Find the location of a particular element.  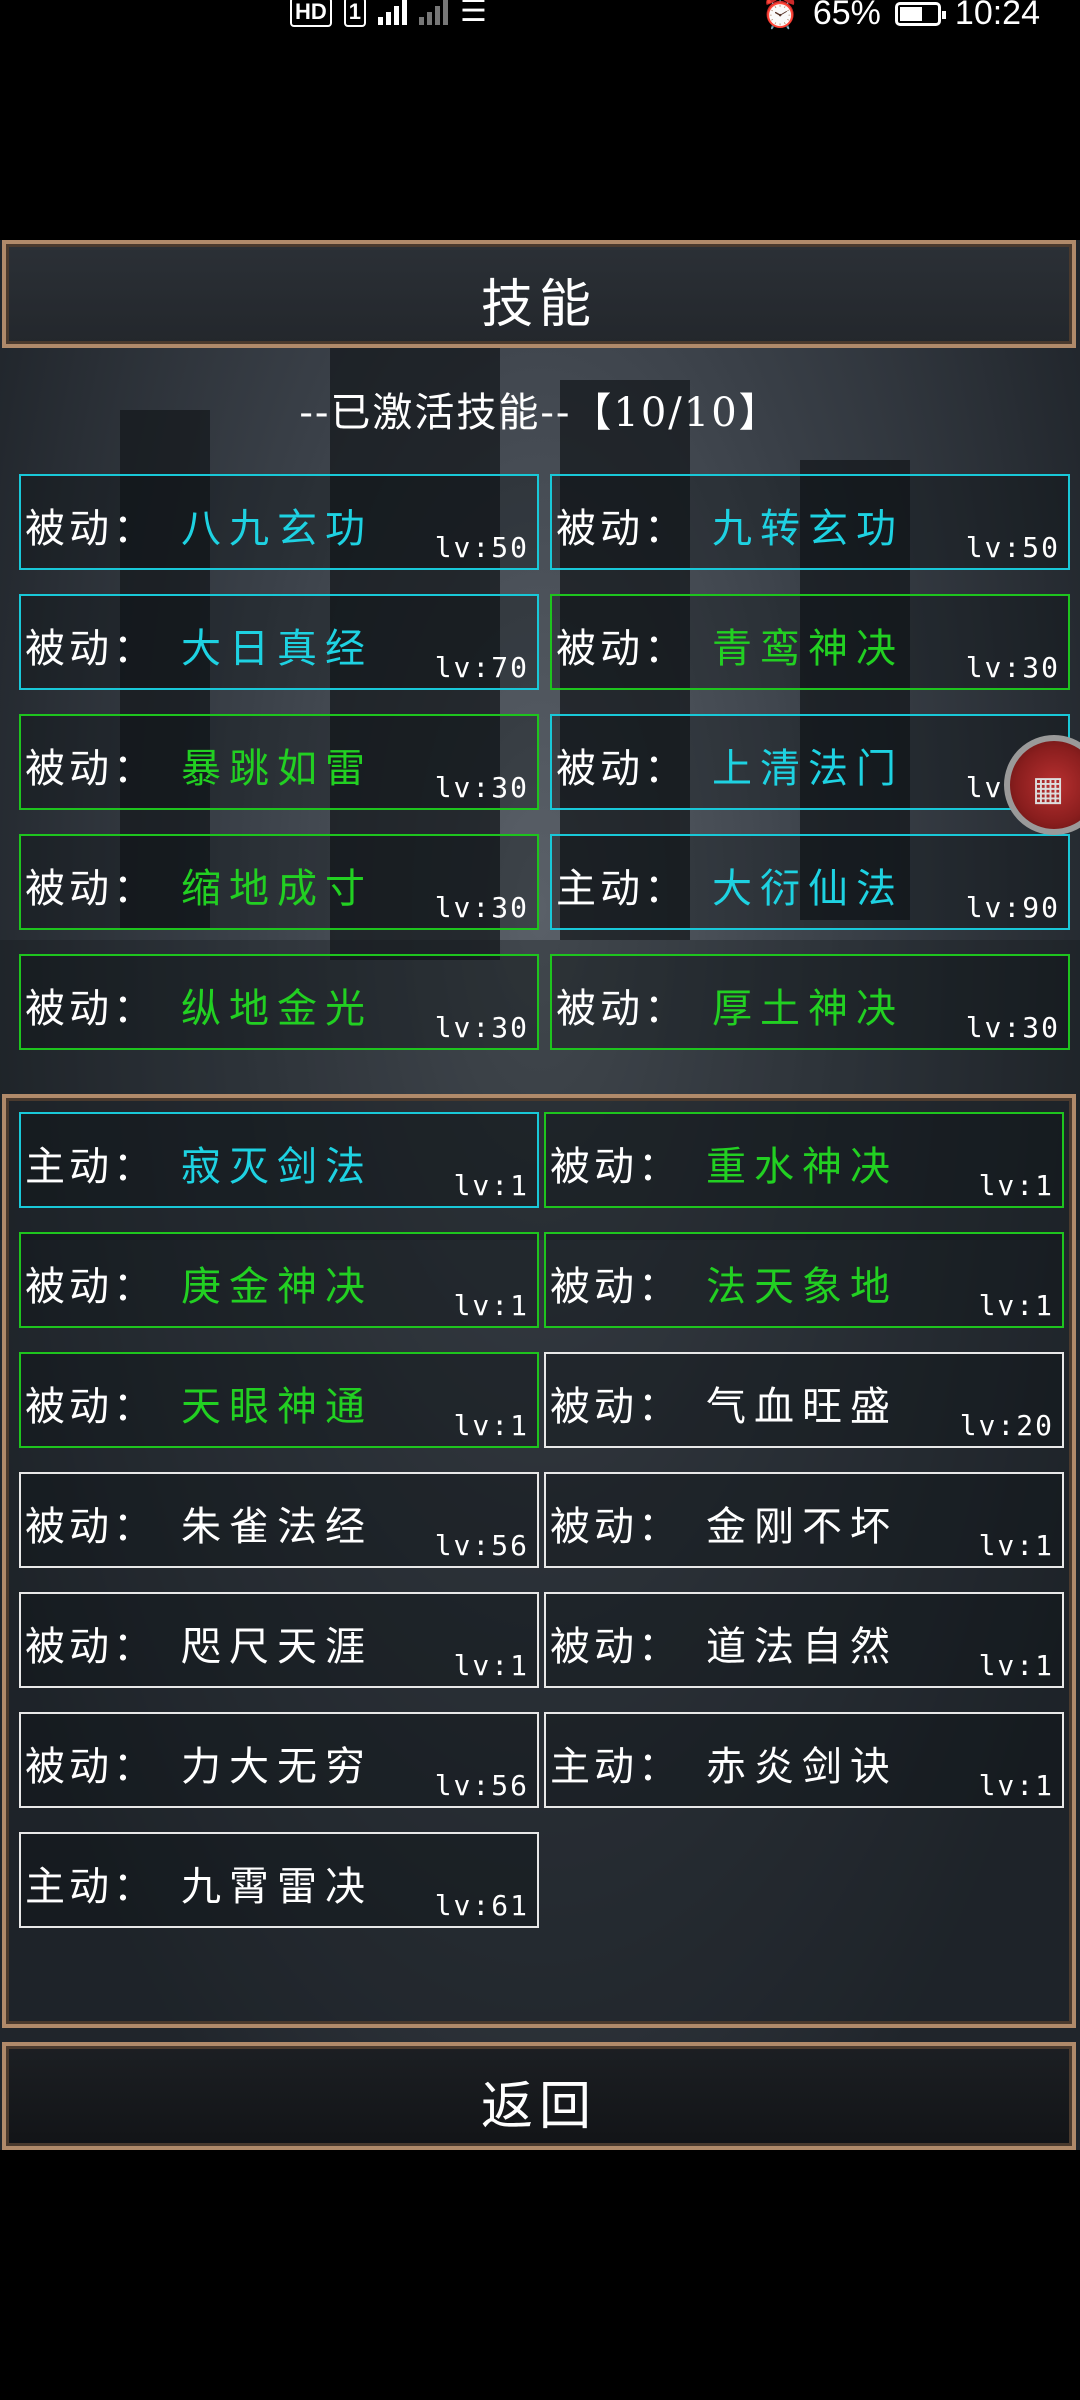

active-skill-tile: 被动： 纵地金光 lv:30 is located at coordinates (279, 1002).